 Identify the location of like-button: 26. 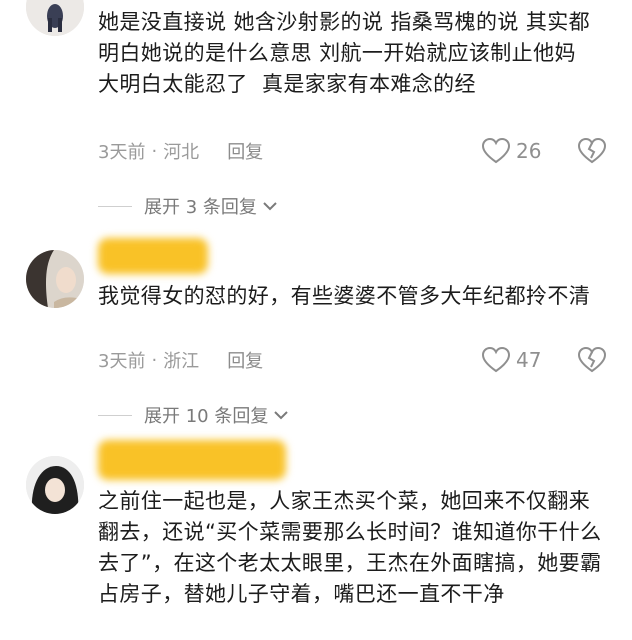
(511, 151).